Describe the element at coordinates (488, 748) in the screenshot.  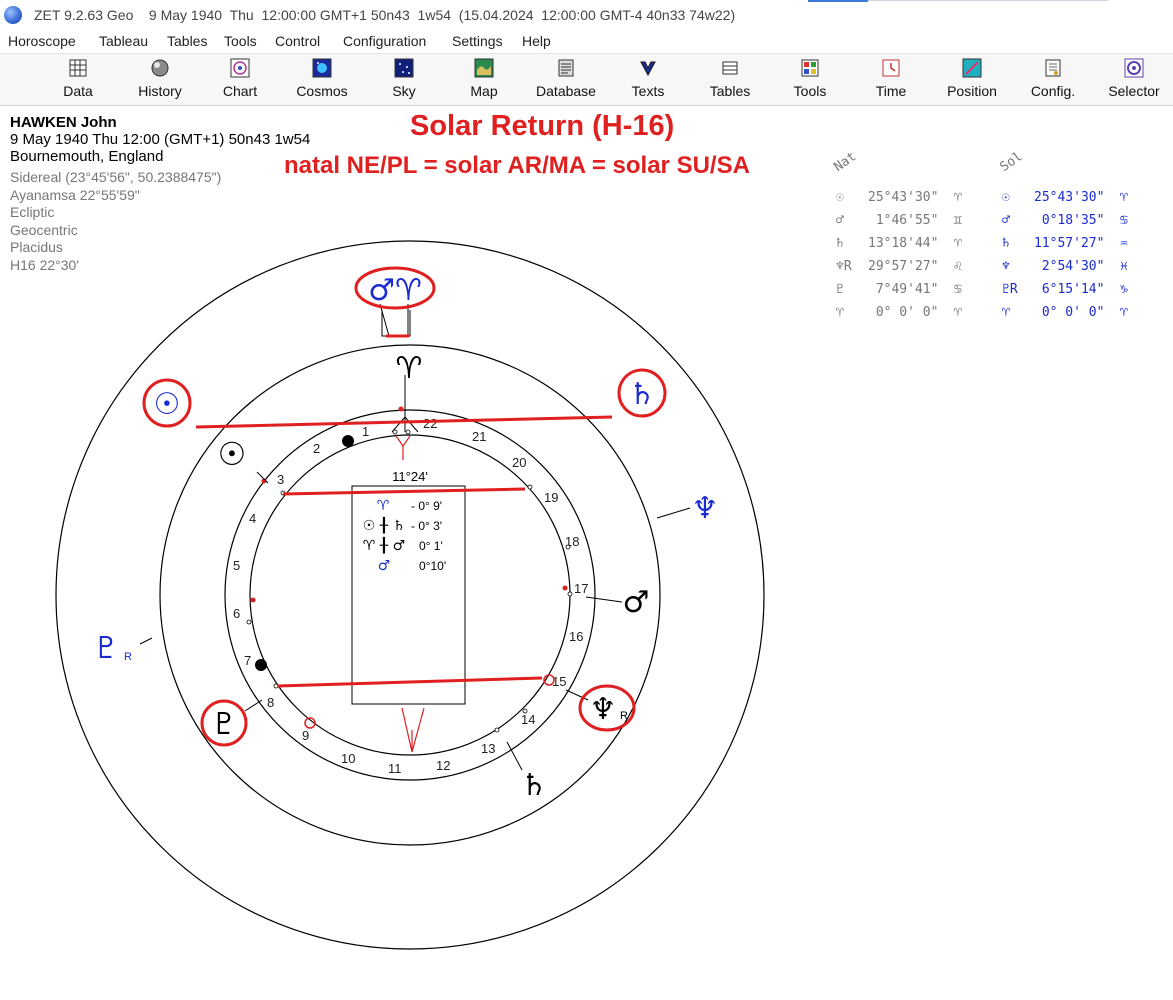
I see `harmonic-number: 13` at that location.